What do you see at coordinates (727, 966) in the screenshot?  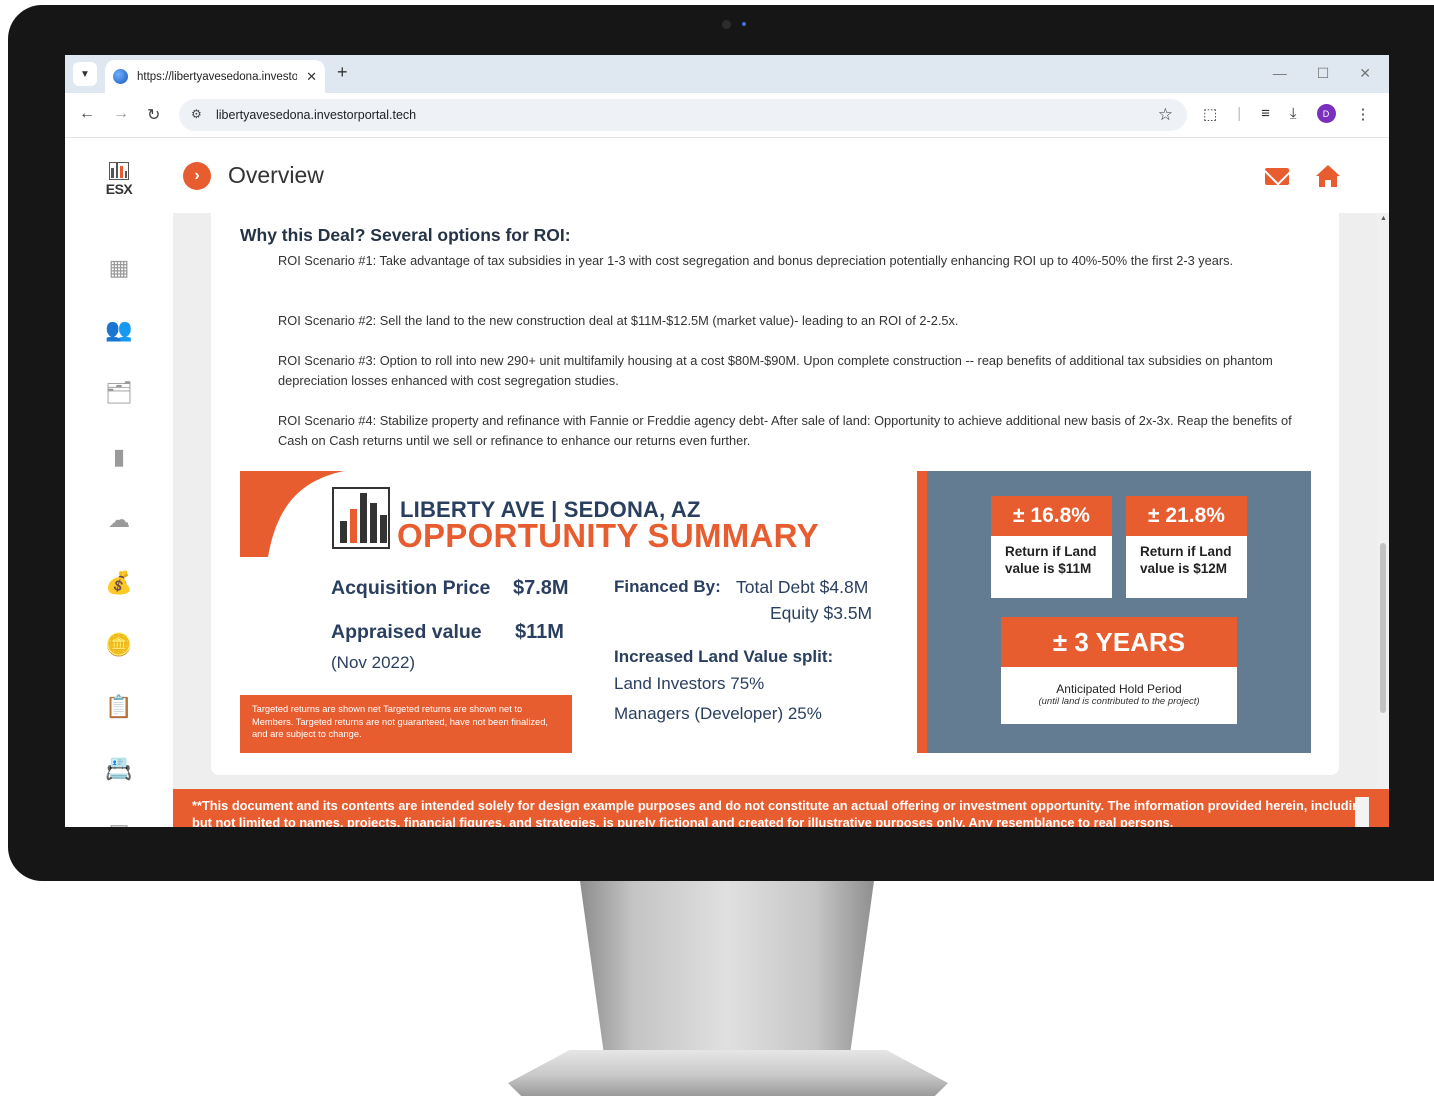 I see `monitor-stand-neck` at bounding box center [727, 966].